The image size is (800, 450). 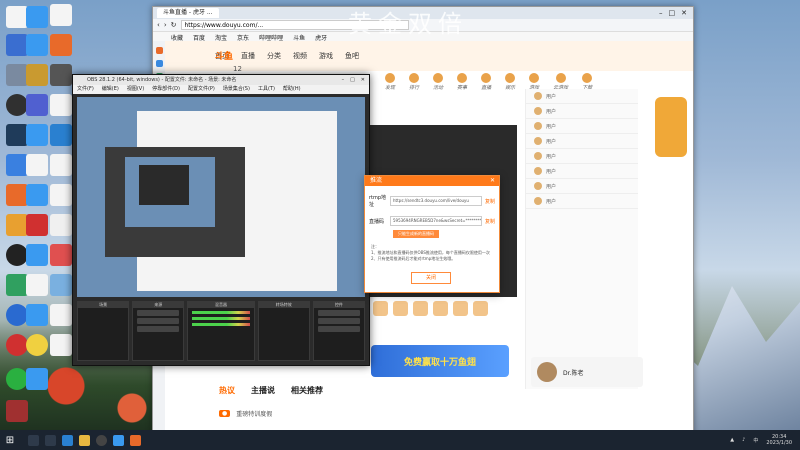 What do you see at coordinates (486, 82) in the screenshot?
I see `category-item: 直播` at bounding box center [486, 82].